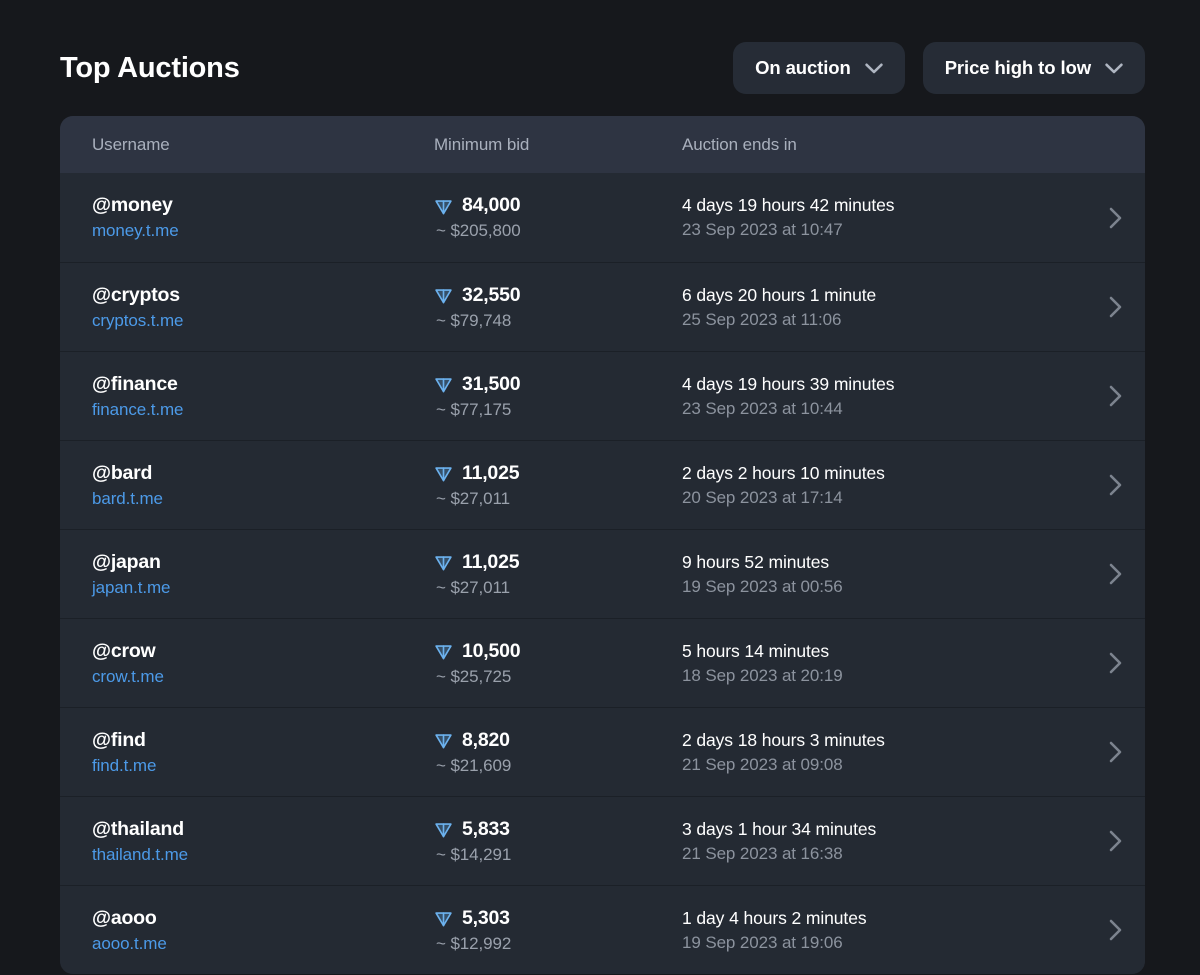 This screenshot has width=1200, height=975. I want to click on auction-ends-countdown: 1 day 4 hours 2 minutes, so click(774, 917).